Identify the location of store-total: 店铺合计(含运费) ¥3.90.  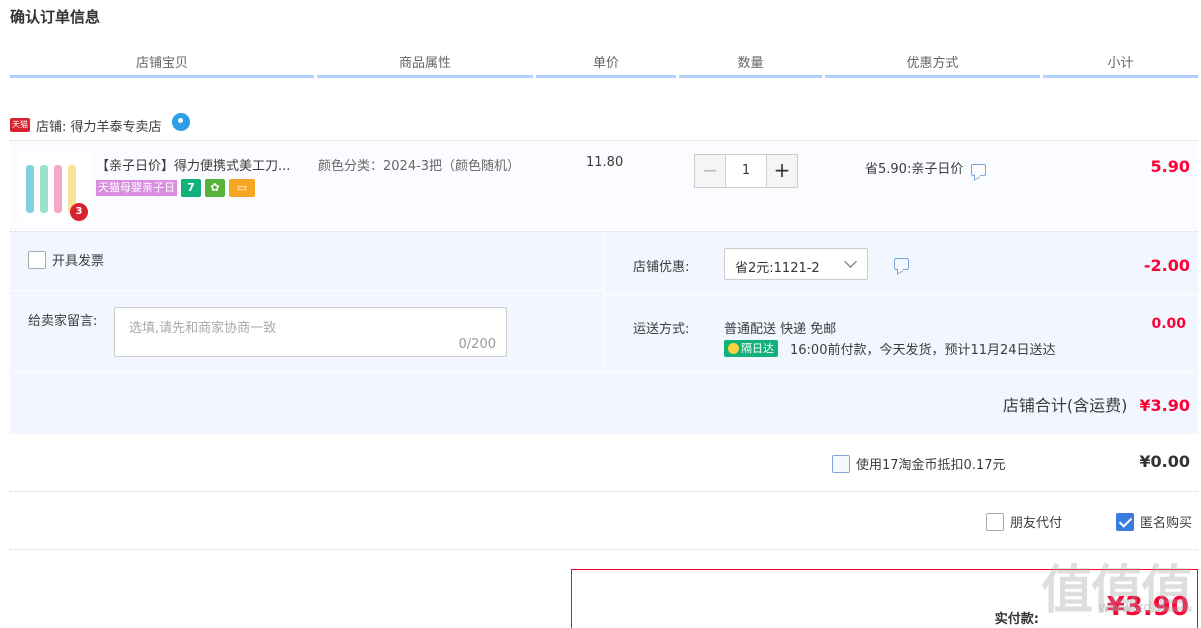
(1096, 404).